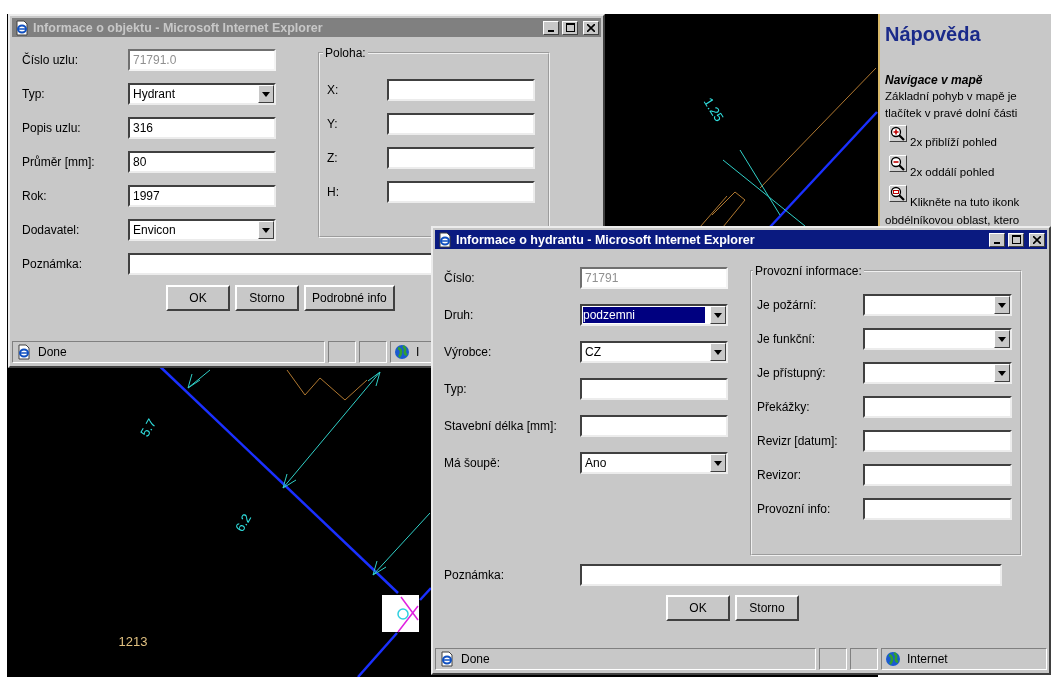 This screenshot has height=677, width=1051. I want to click on field-label: Je požární:, so click(787, 305).